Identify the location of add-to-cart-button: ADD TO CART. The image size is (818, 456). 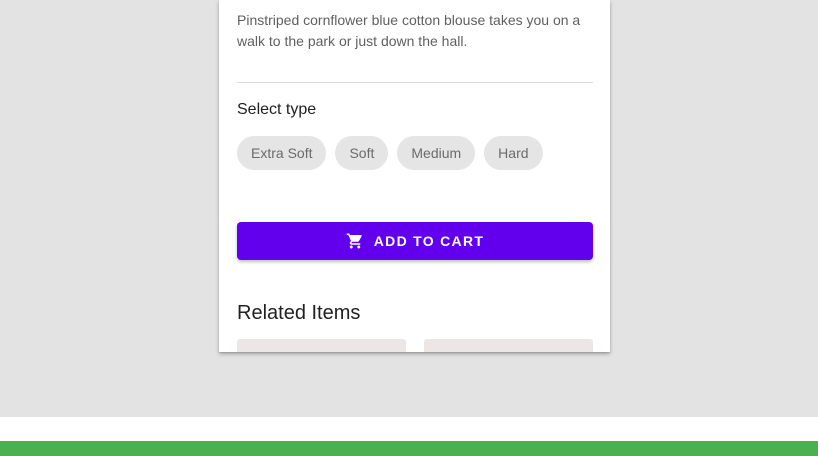
(415, 241).